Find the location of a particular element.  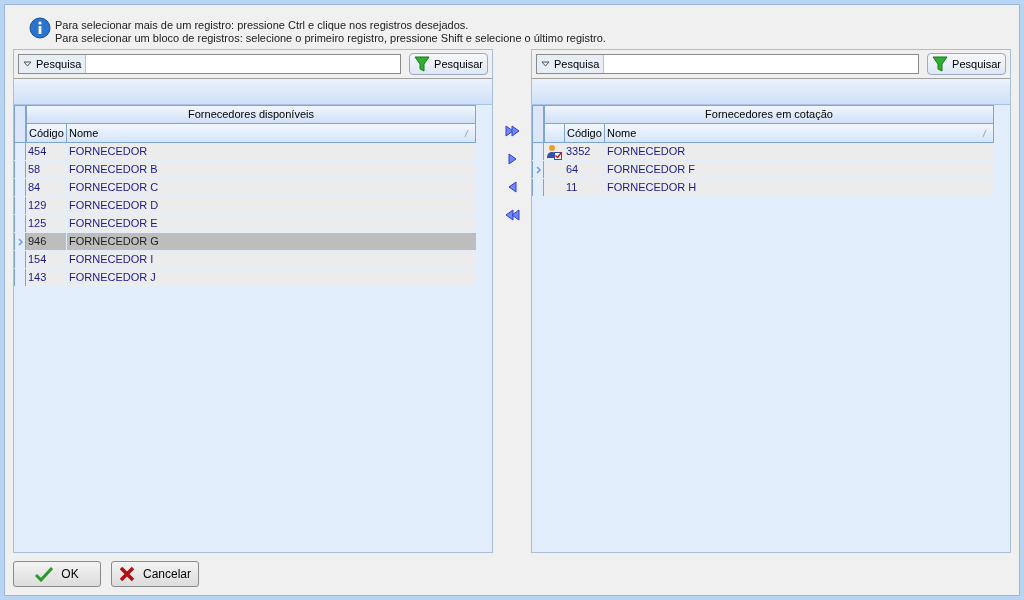

grid-title: Fornecedores em cotação is located at coordinates (769, 114).